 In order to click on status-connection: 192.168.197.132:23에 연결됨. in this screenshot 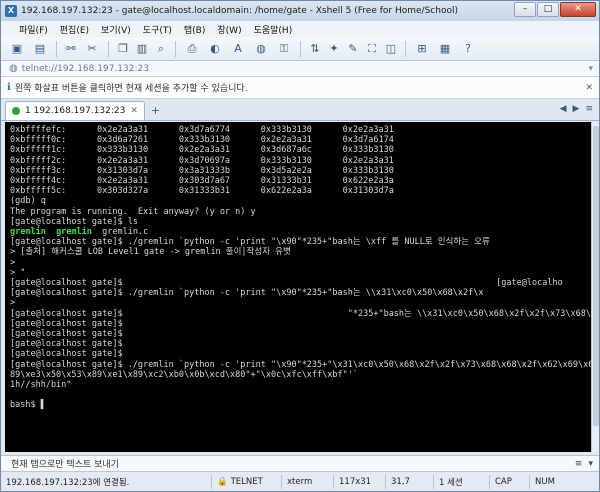, I will do `click(68, 482)`.